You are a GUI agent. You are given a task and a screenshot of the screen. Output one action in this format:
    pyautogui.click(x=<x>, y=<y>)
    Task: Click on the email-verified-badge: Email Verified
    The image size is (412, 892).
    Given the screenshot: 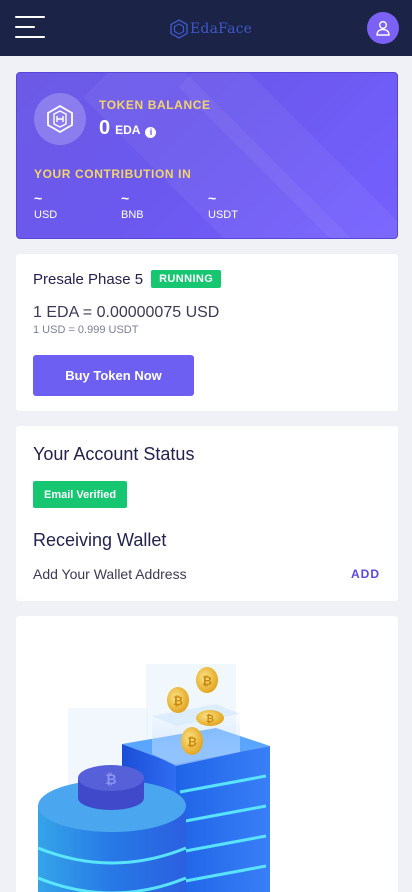 What is the action you would take?
    pyautogui.click(x=80, y=494)
    